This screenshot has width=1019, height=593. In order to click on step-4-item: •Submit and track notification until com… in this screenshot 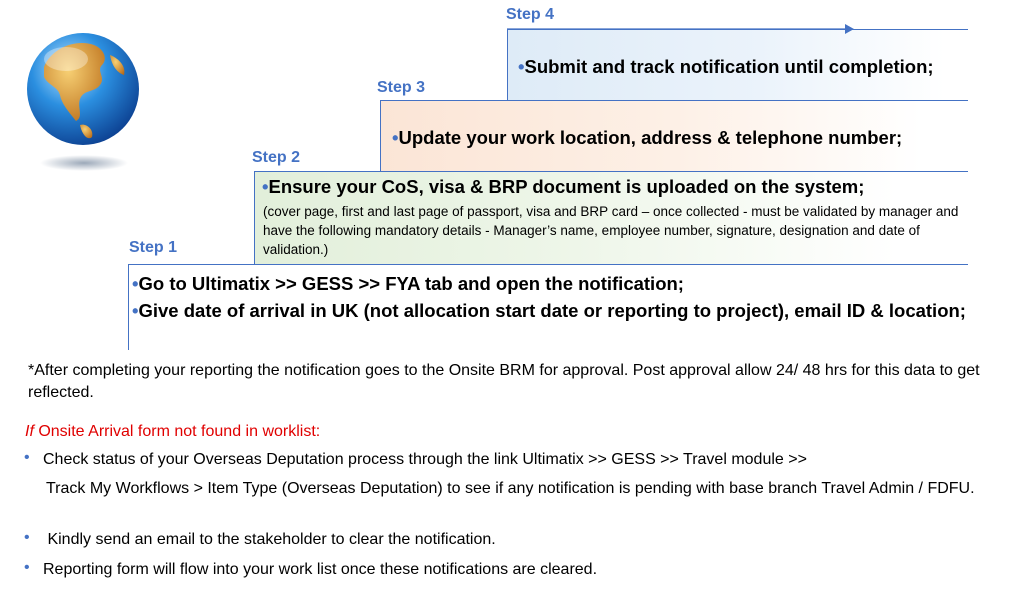, I will do `click(726, 66)`.